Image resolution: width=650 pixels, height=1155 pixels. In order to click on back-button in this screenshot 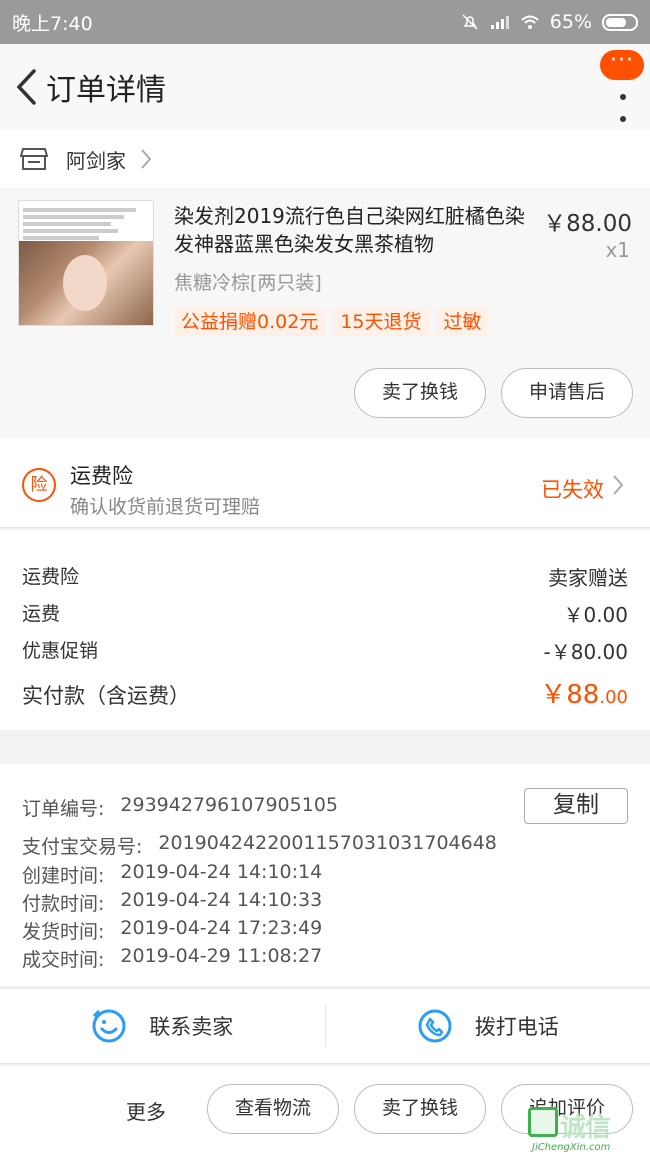, I will do `click(26, 87)`.